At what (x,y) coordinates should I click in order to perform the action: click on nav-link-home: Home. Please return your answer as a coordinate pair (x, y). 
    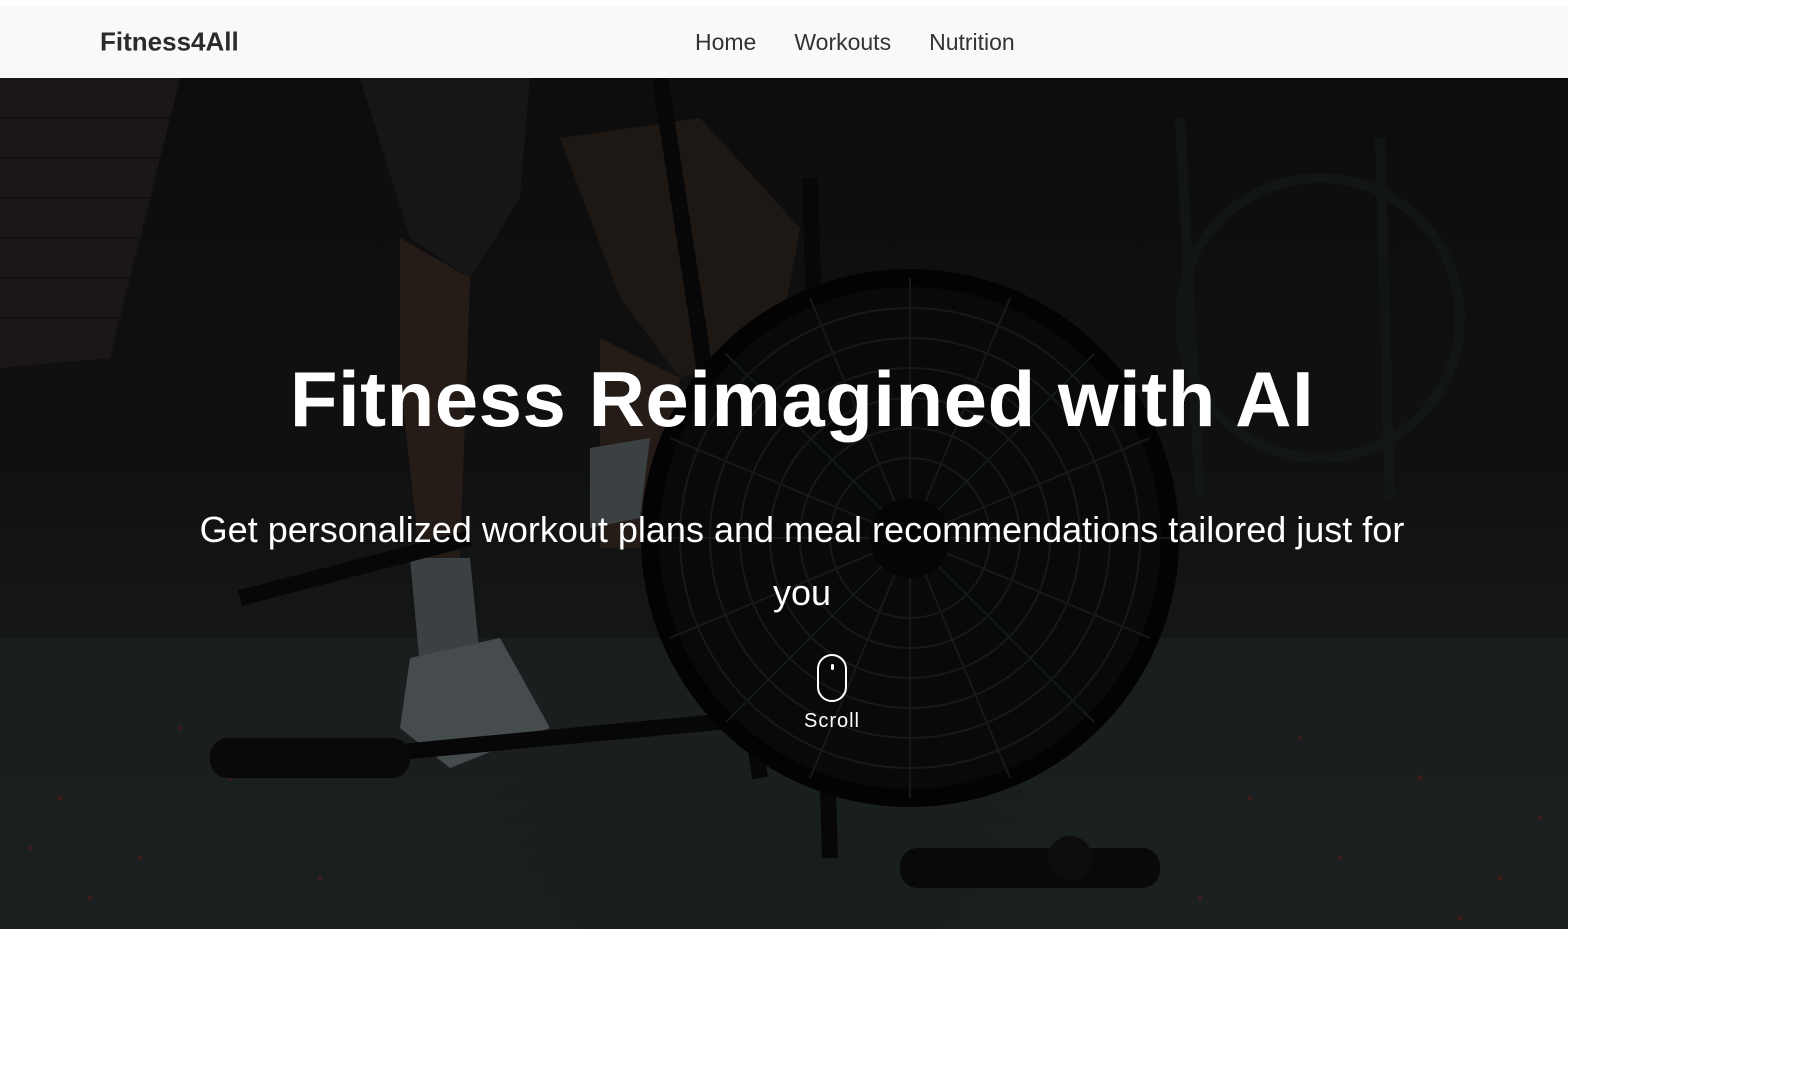
    Looking at the image, I should click on (725, 42).